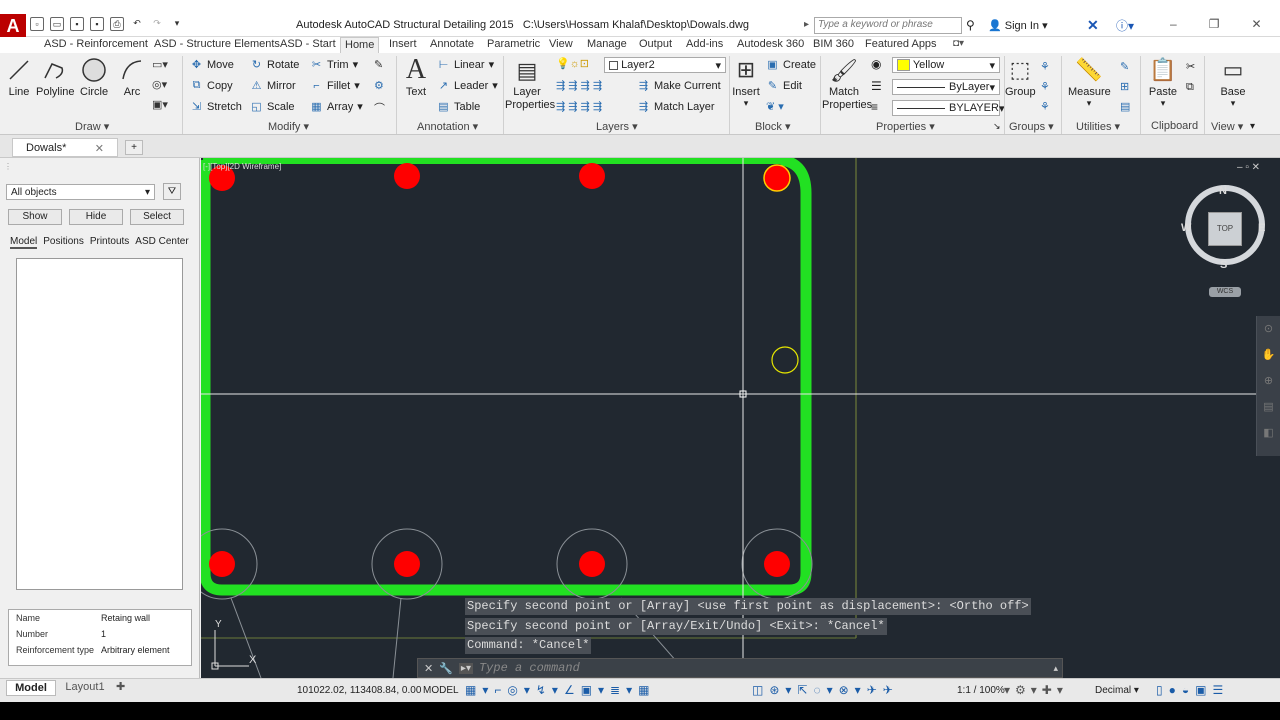 The height and width of the screenshot is (720, 1280). I want to click on table-button: ▤ Table, so click(458, 107).